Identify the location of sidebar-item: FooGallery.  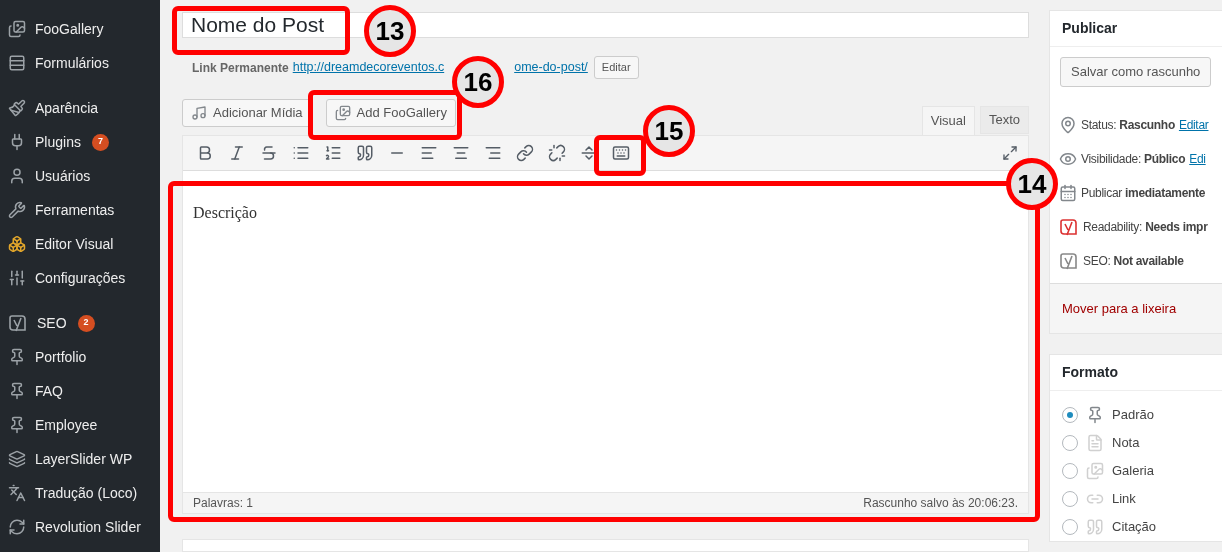
(80, 29).